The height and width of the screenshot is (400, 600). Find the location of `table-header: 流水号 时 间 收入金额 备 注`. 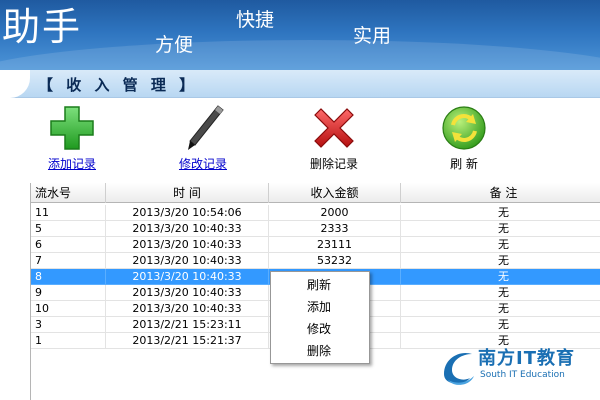

table-header: 流水号 时 间 收入金额 备 注 is located at coordinates (315, 193).